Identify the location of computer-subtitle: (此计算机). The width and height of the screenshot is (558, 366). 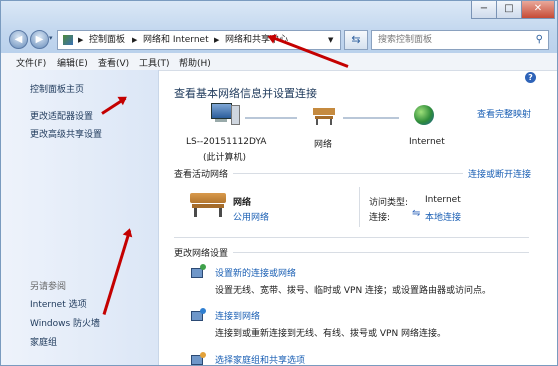
(225, 158).